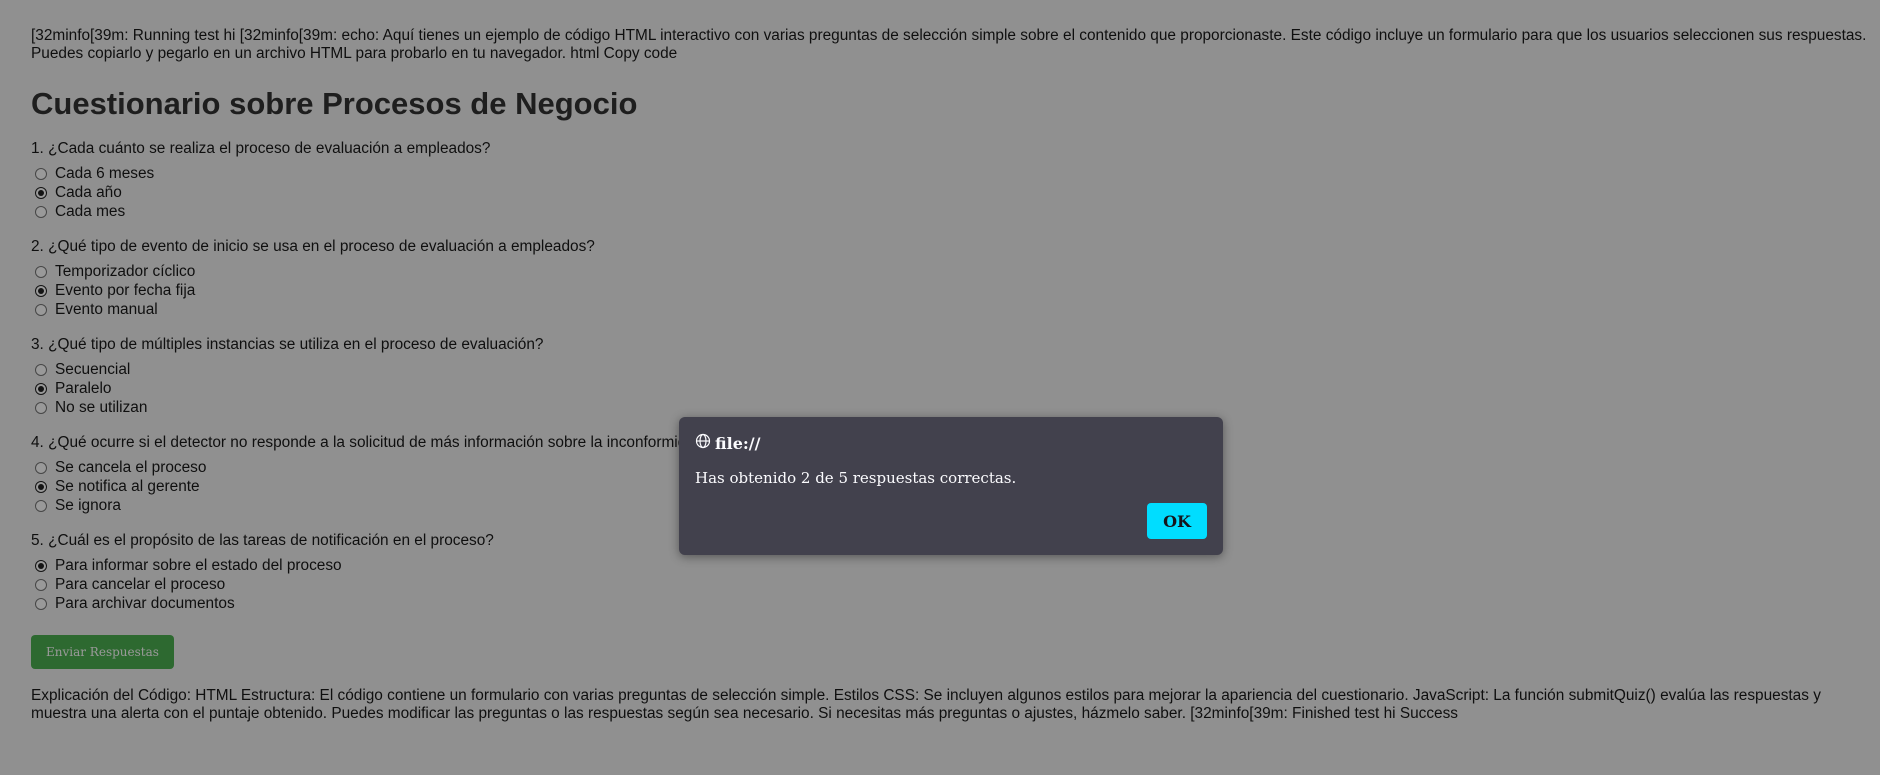 This screenshot has width=1880, height=775. Describe the element at coordinates (1177, 521) in the screenshot. I see `ok-button: OK` at that location.